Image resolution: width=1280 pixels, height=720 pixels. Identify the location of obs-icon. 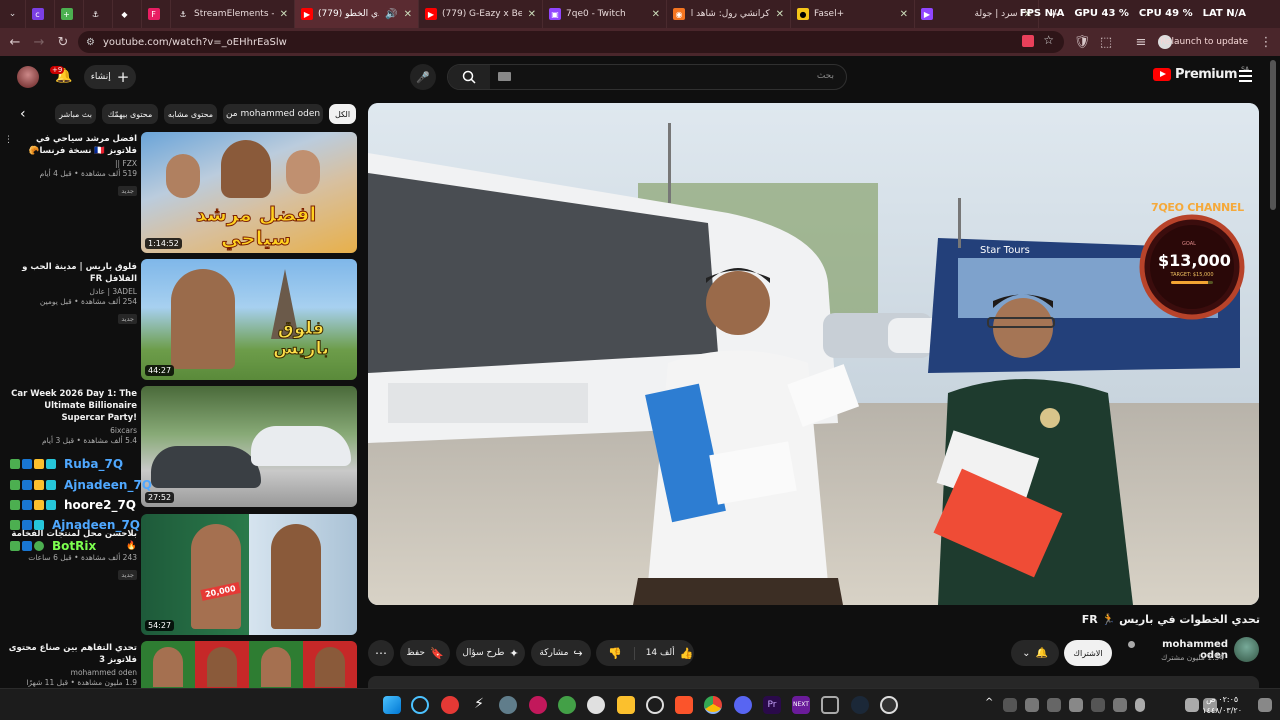
(889, 705).